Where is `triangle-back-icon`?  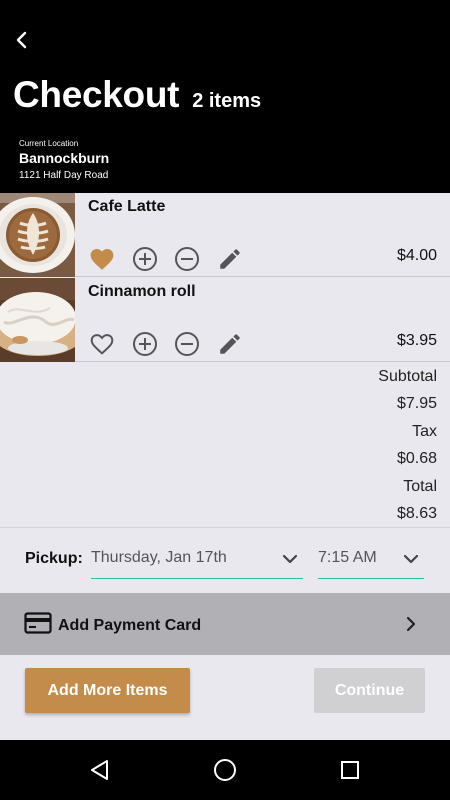
triangle-back-icon is located at coordinates (99, 770).